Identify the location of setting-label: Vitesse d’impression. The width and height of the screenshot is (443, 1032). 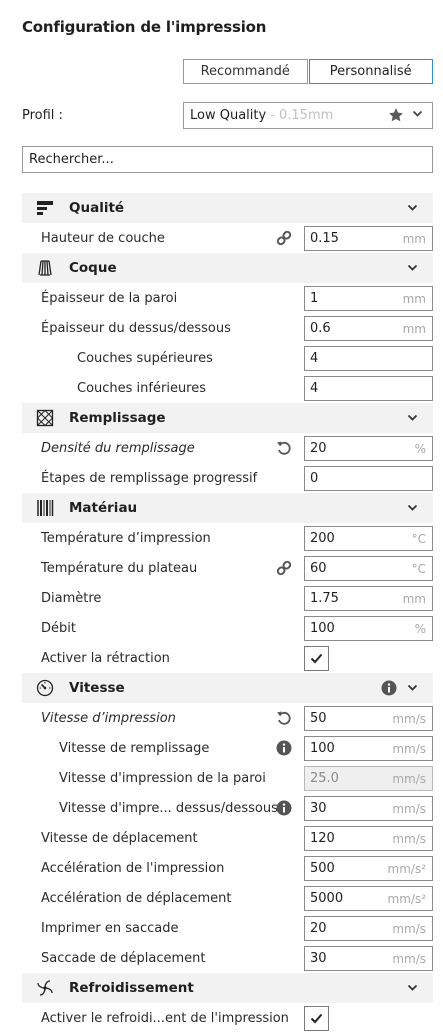
(108, 718).